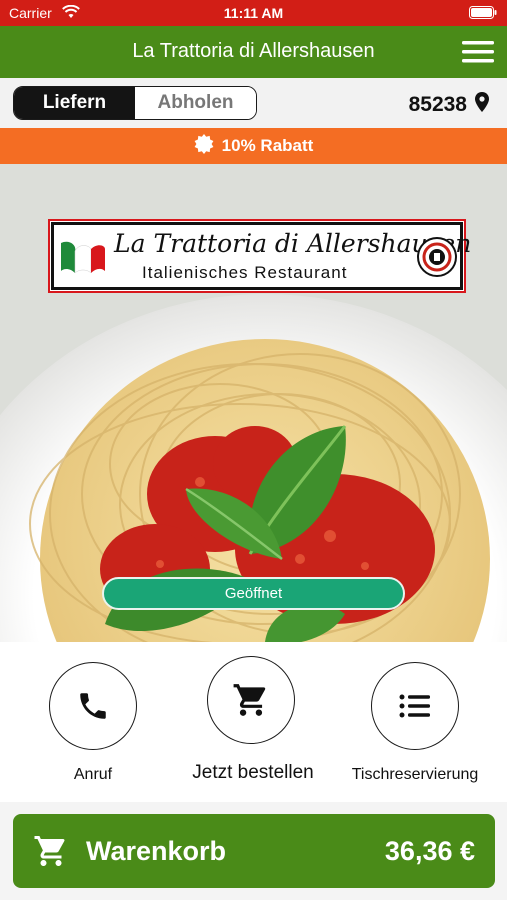 The width and height of the screenshot is (507, 900). What do you see at coordinates (253, 593) in the screenshot?
I see `open-status-badge: Geöffnet` at bounding box center [253, 593].